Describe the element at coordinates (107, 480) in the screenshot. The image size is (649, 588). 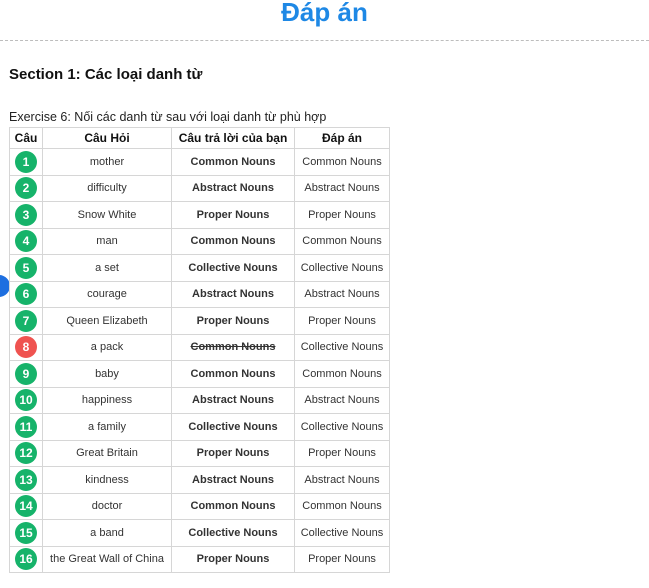
I see `question-cell: kindness` at that location.